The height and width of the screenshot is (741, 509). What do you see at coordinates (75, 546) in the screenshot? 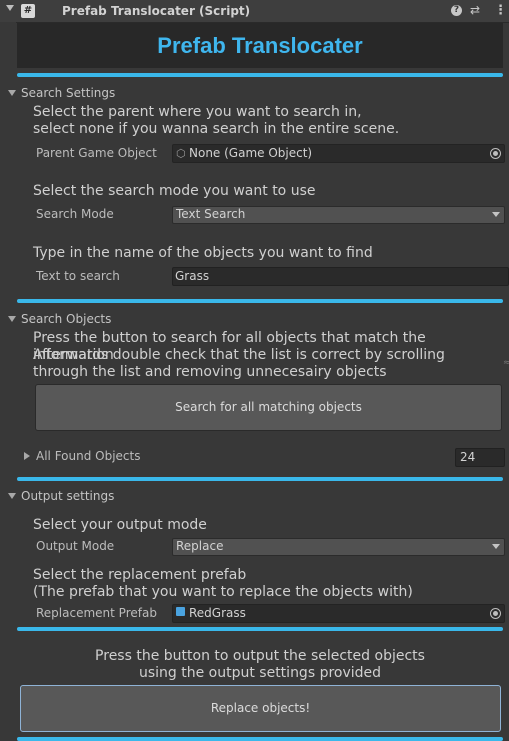
I see `output-mode-label: Output Mode` at bounding box center [75, 546].